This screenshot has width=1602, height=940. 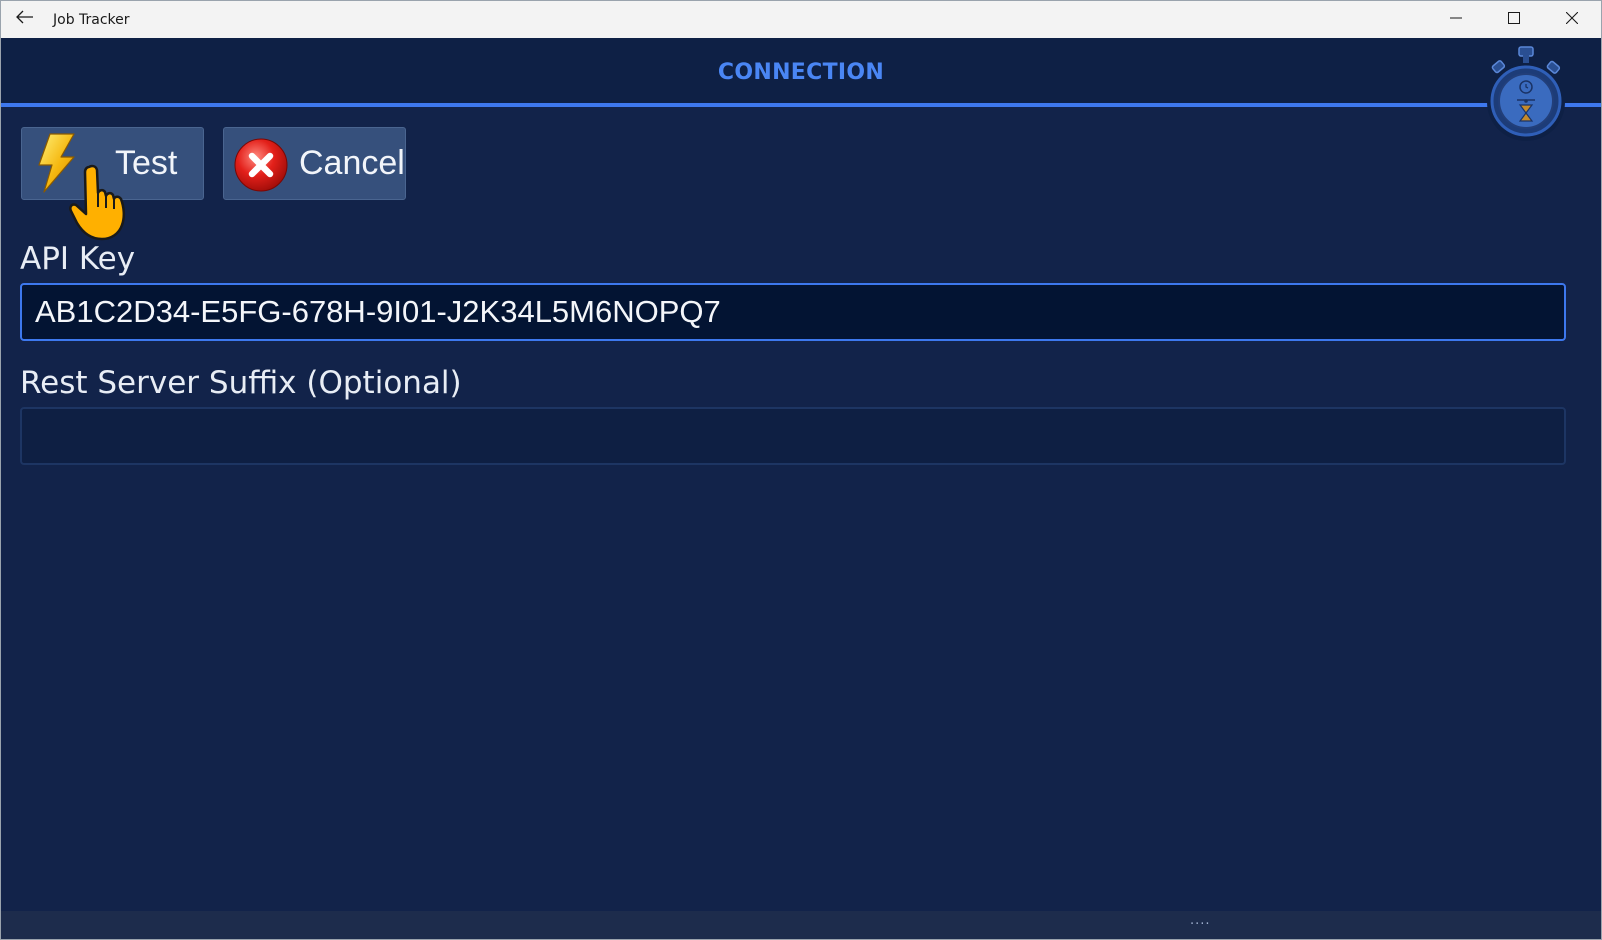 I want to click on maximize-icon, so click(x=1514, y=20).